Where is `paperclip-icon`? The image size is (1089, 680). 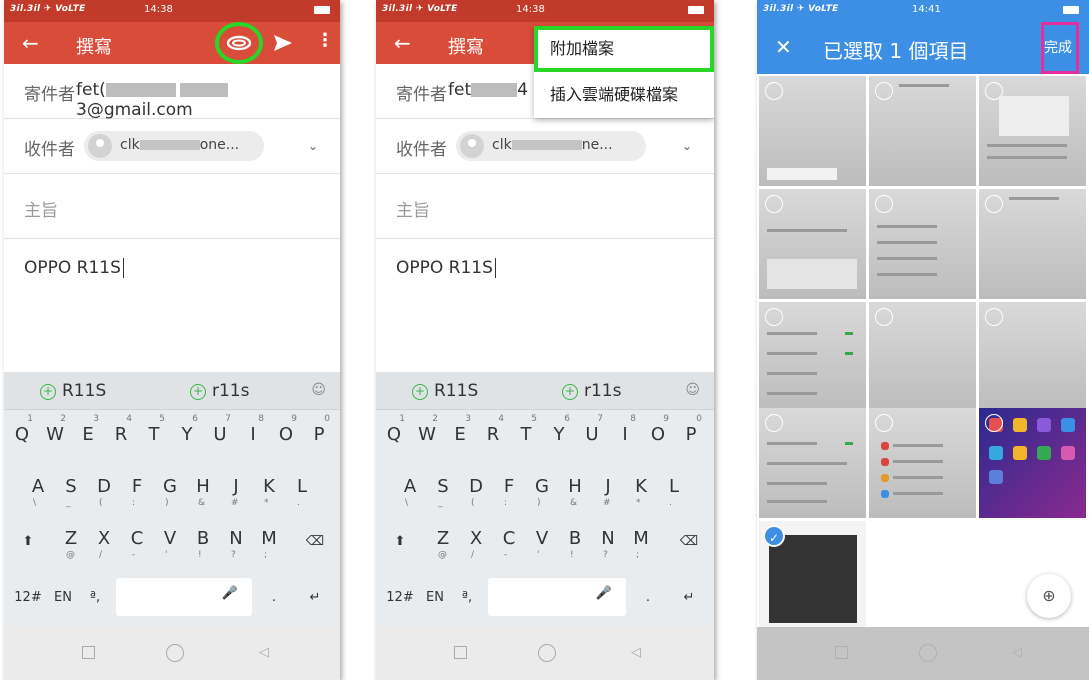 paperclip-icon is located at coordinates (239, 43).